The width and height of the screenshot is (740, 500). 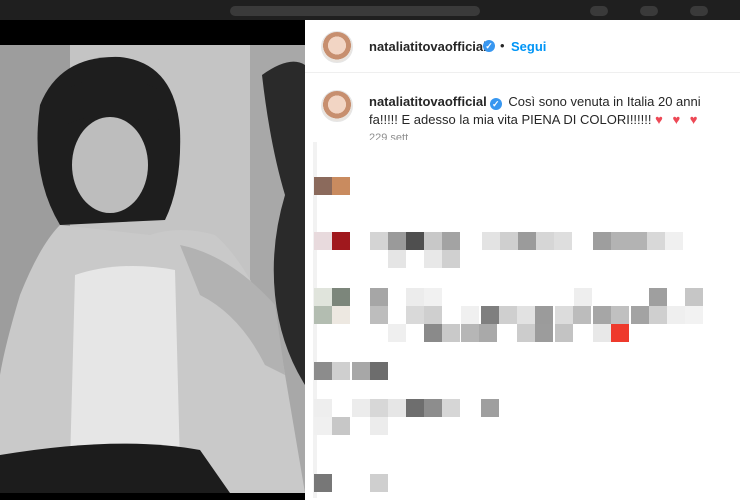 What do you see at coordinates (699, 11) in the screenshot?
I see `explore-icon` at bounding box center [699, 11].